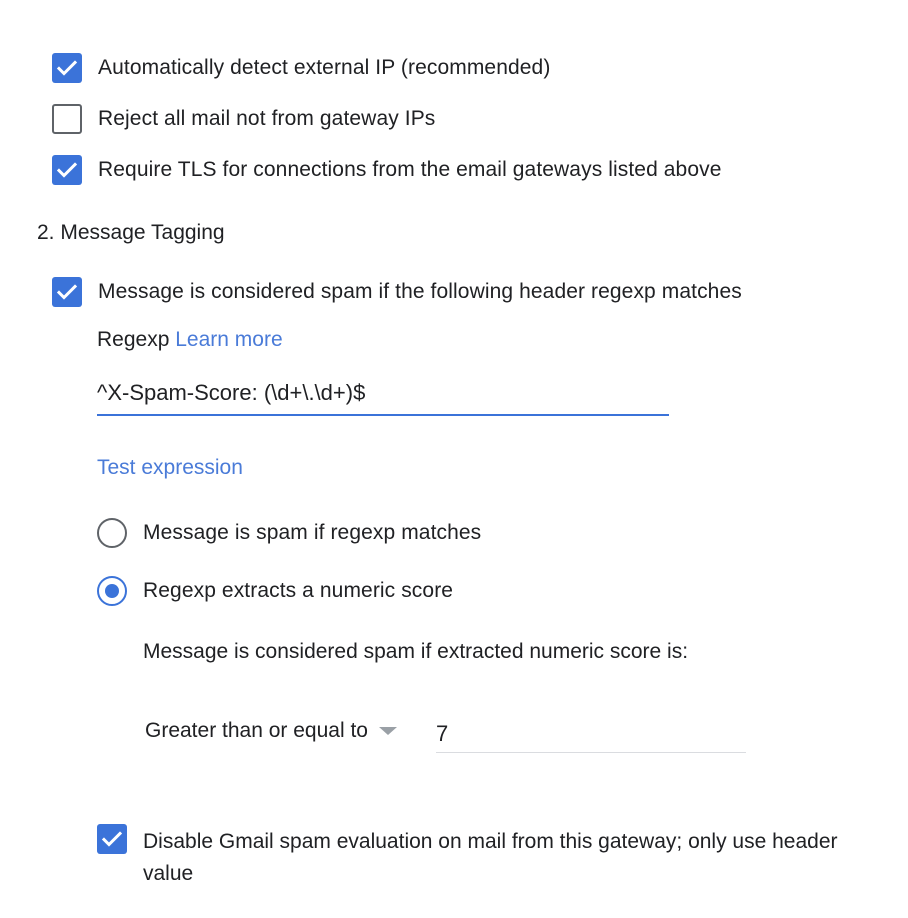 This screenshot has height=918, width=908. Describe the element at coordinates (298, 590) in the screenshot. I see `mode-score-label: Regexp extracts a numeric score` at that location.